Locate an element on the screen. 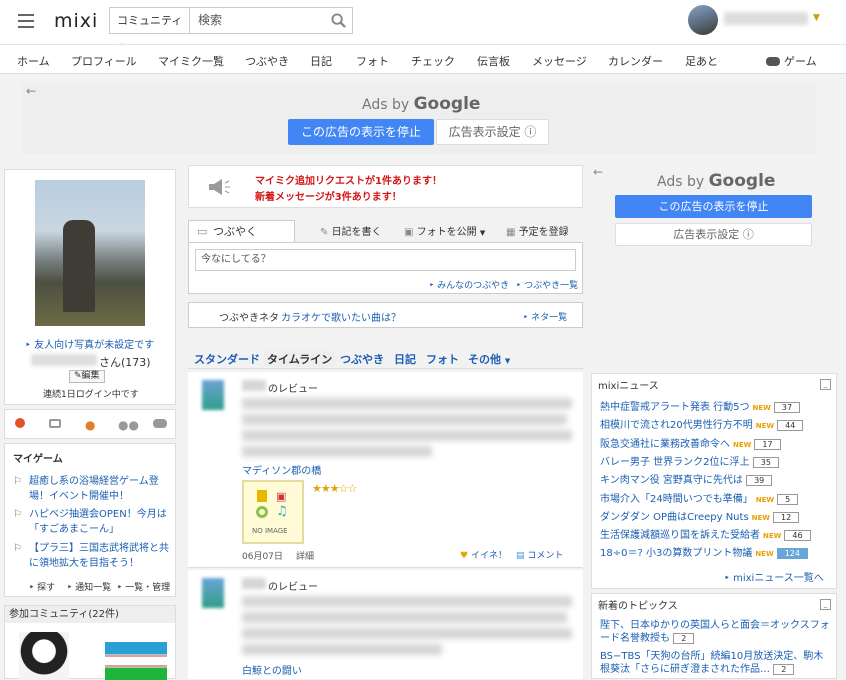 Image resolution: width=846 pixels, height=680 pixels. neta-list-link: ‣ ネタ一覧 is located at coordinates (545, 316).